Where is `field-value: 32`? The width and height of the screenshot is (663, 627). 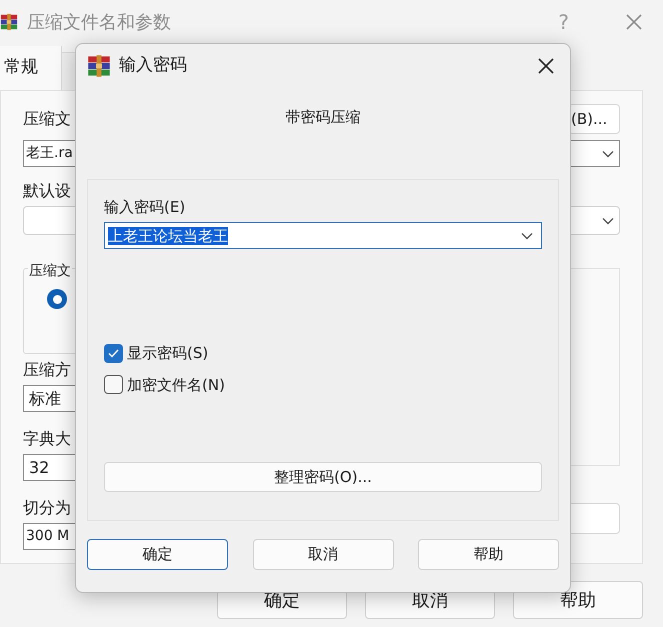 field-value: 32 is located at coordinates (39, 467).